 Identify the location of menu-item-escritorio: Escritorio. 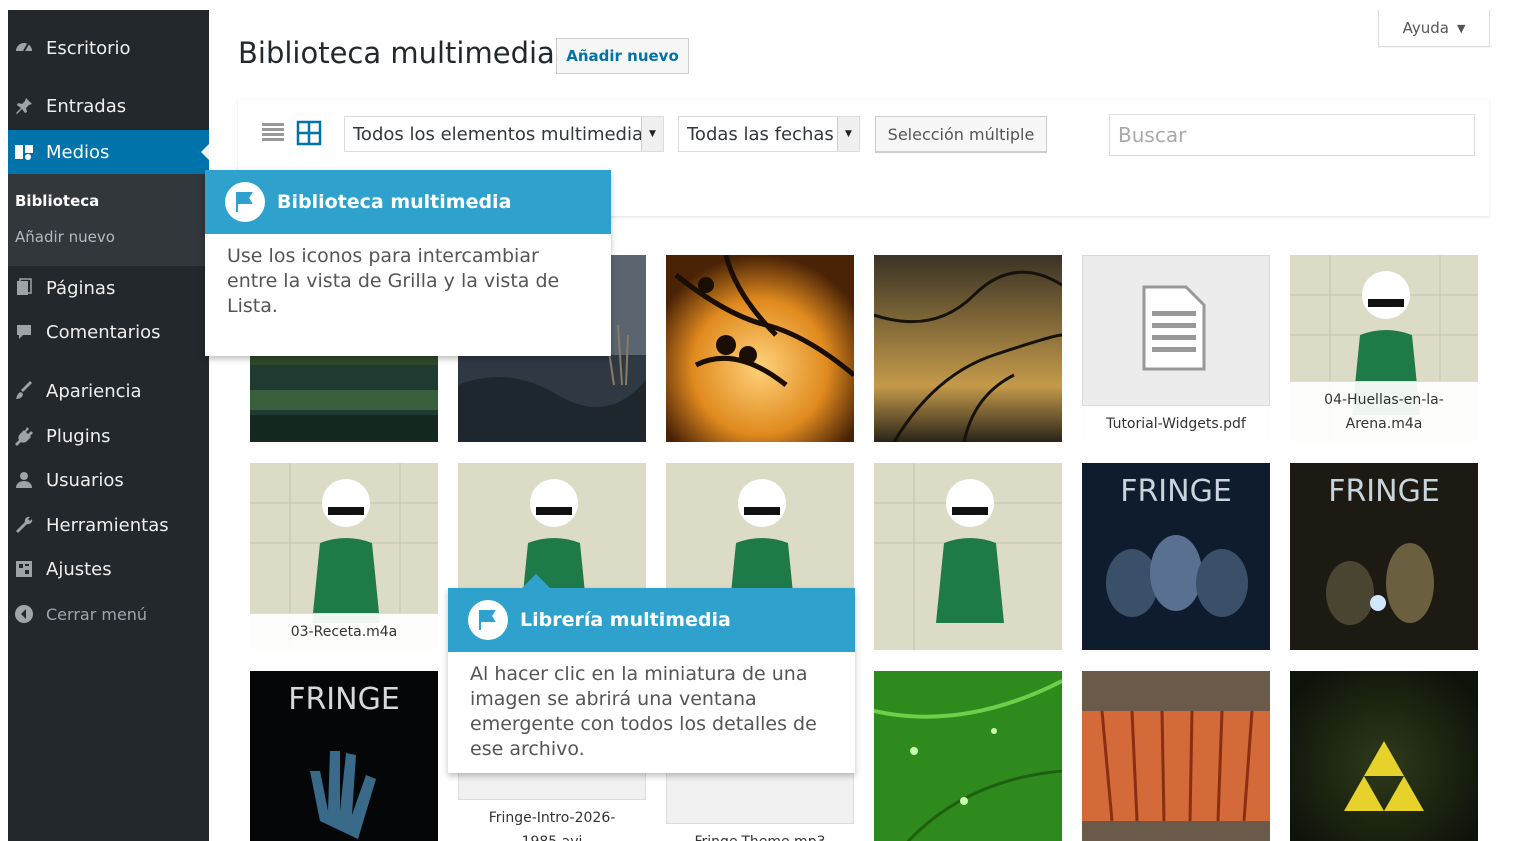
(108, 48).